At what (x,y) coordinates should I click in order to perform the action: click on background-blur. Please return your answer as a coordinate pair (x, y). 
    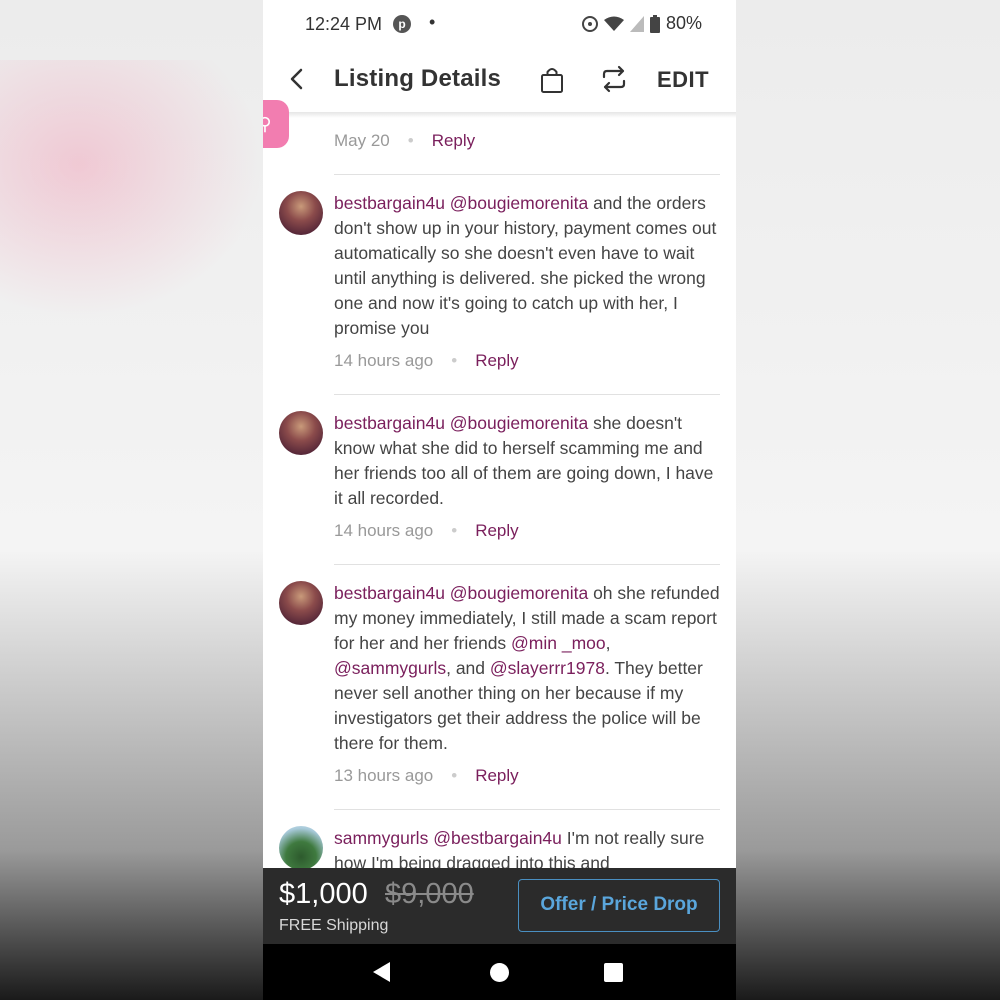
    Looking at the image, I should click on (131, 190).